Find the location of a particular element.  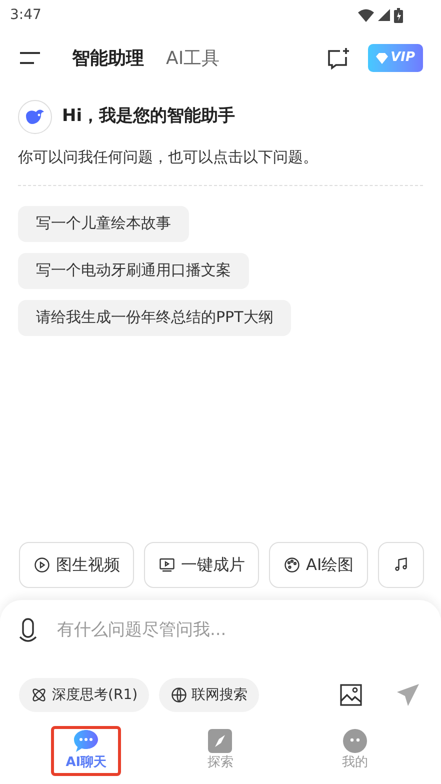

chat-bubble-icon is located at coordinates (86, 741).